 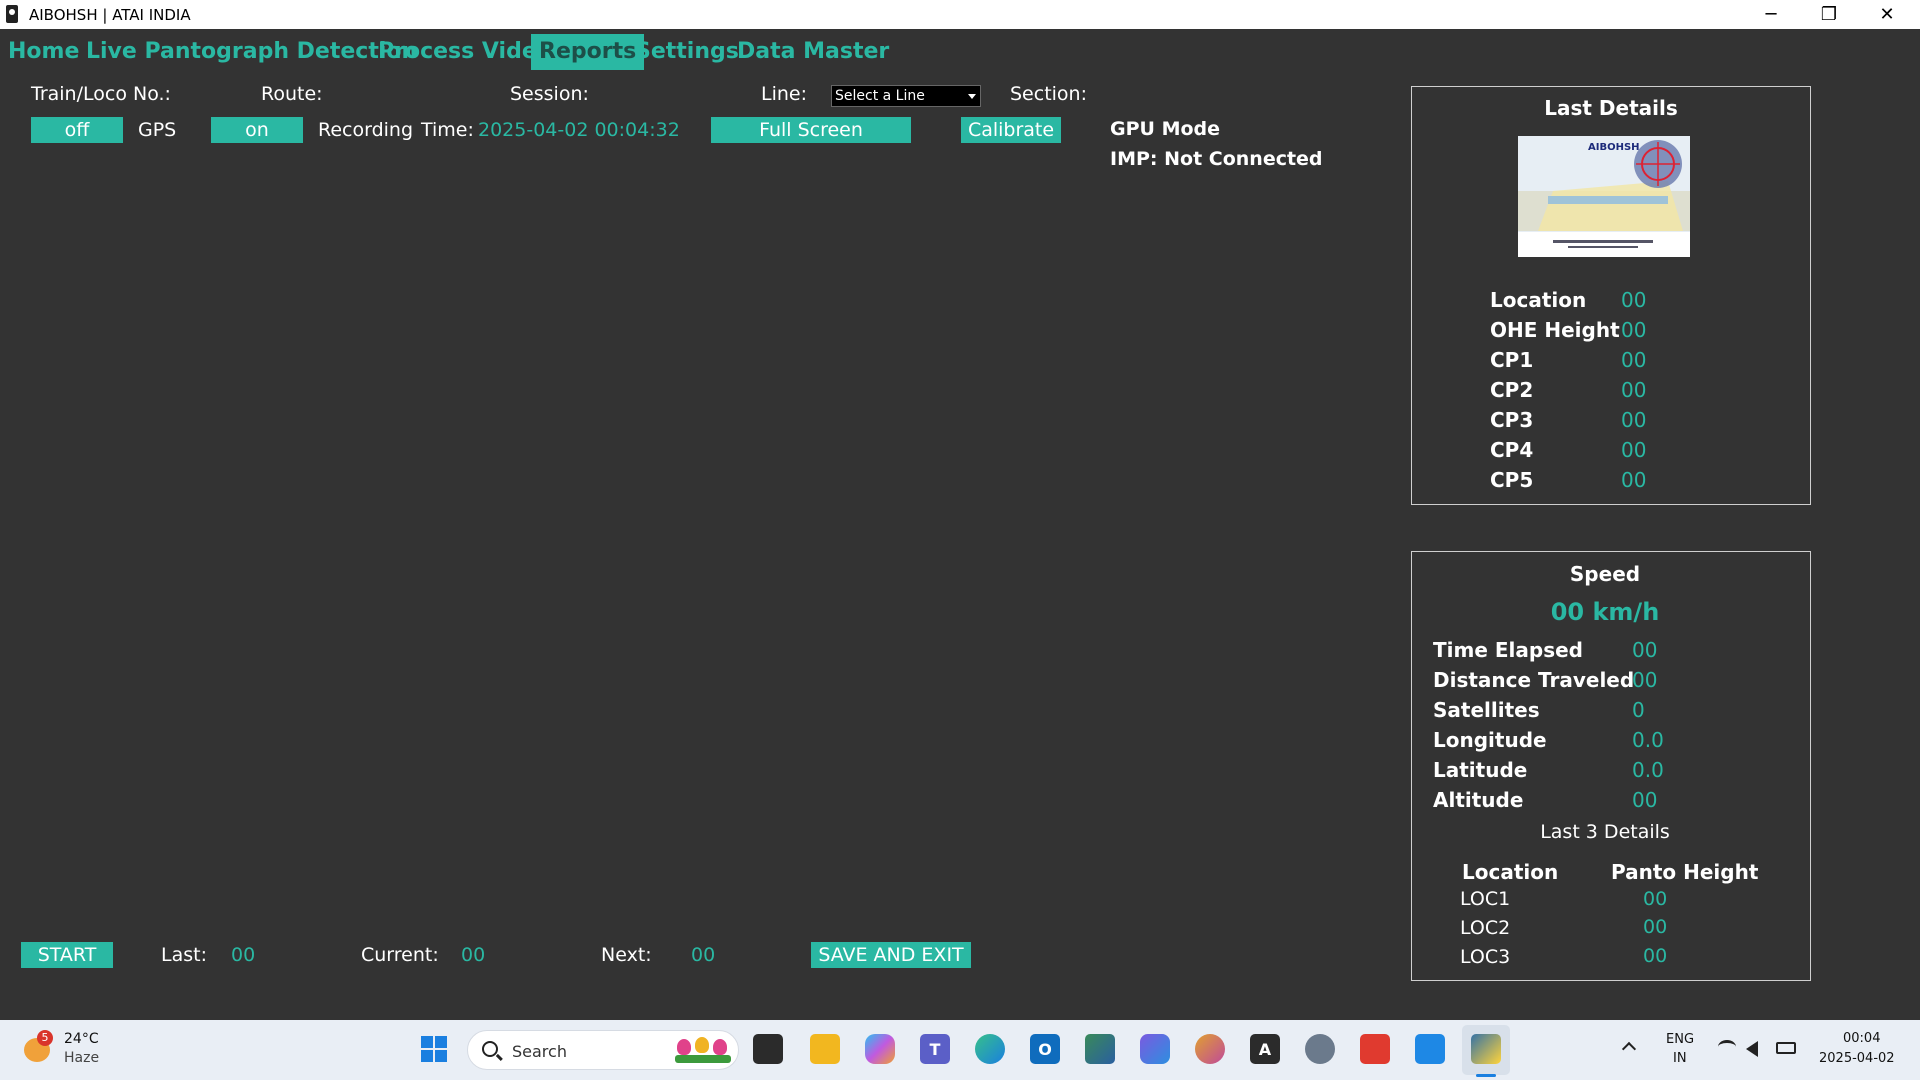 I want to click on current-label: Current:, so click(x=400, y=955).